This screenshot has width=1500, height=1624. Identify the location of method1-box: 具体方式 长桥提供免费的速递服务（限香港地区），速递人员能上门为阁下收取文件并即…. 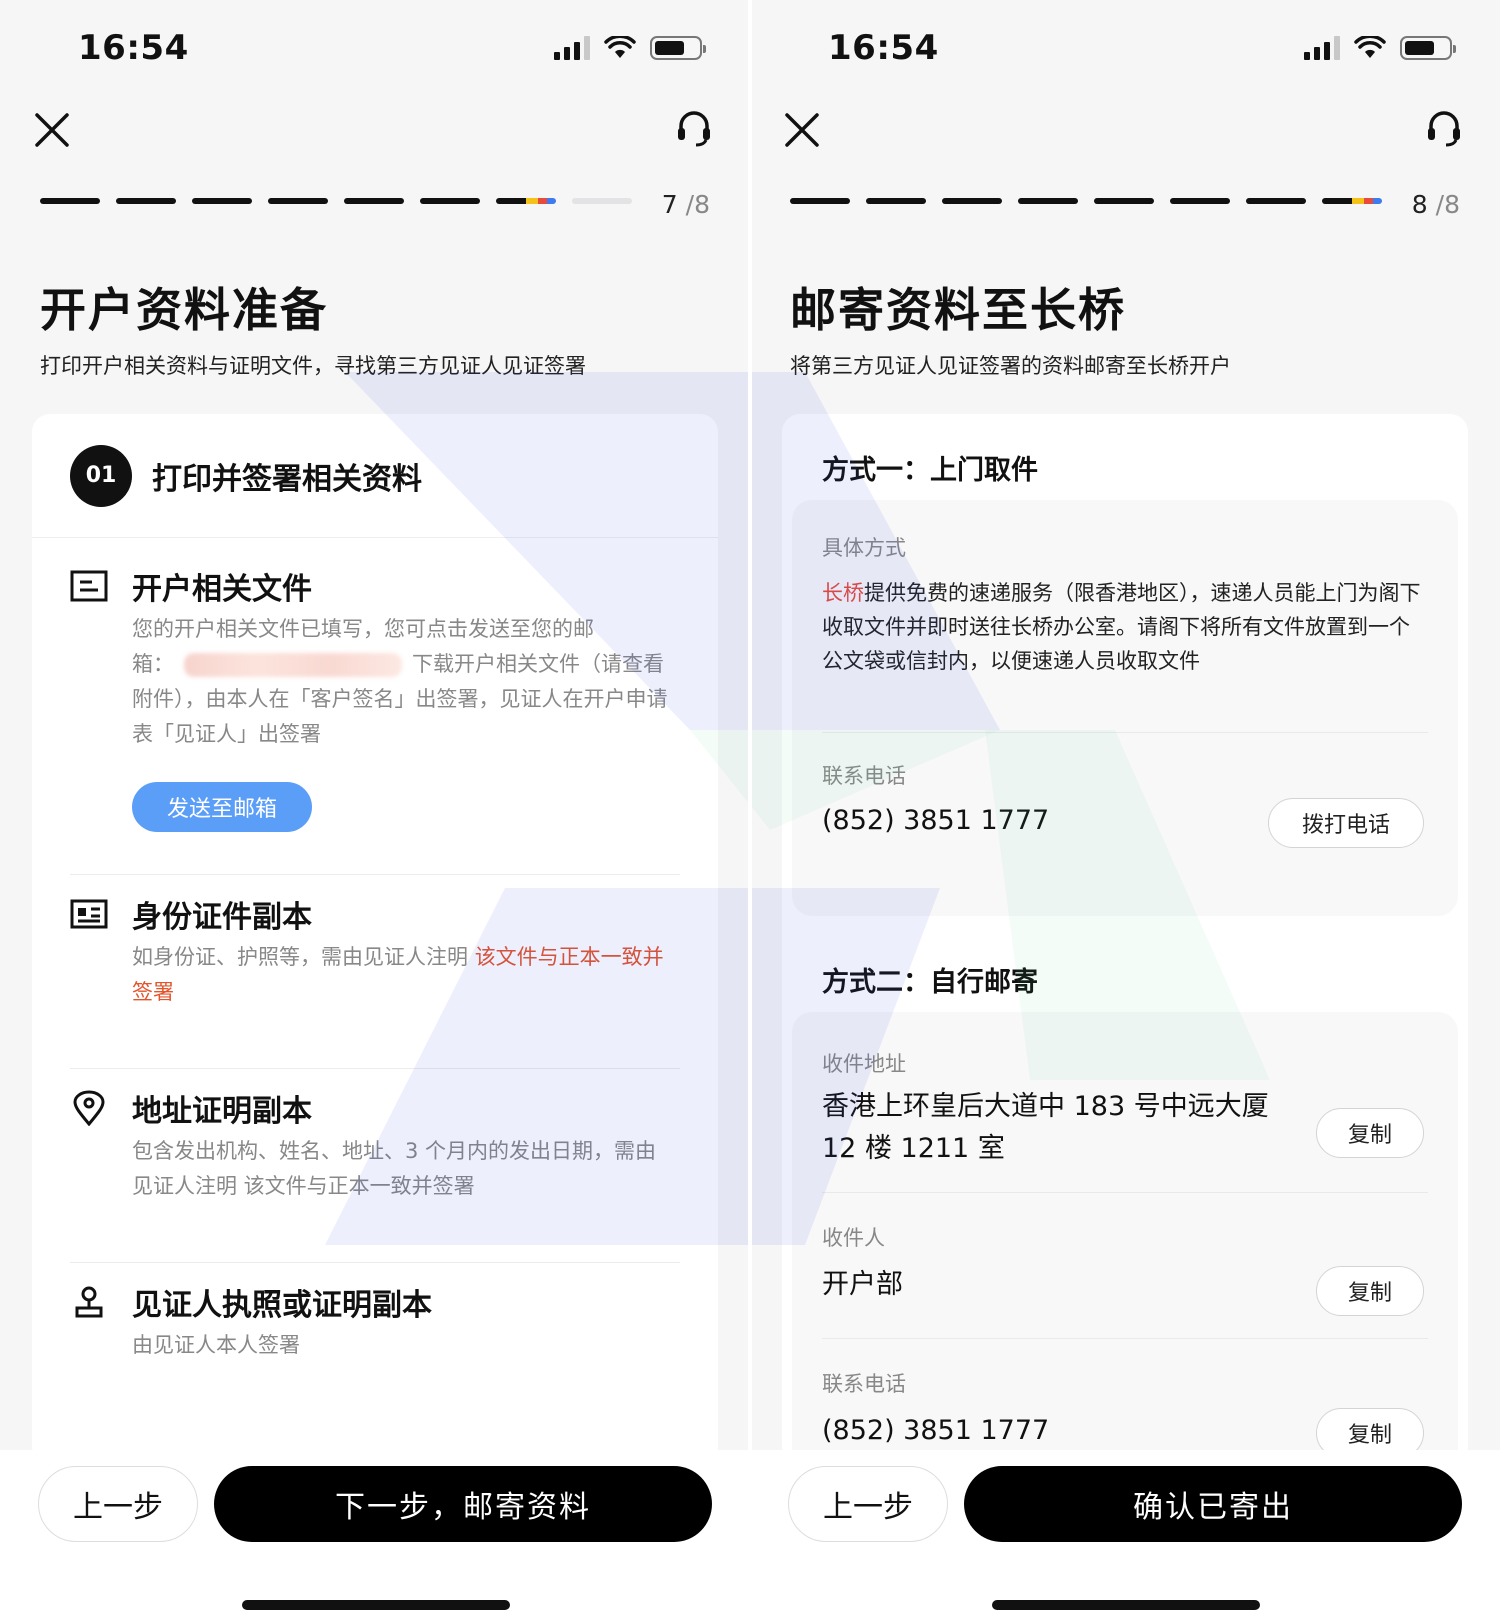
(1125, 708).